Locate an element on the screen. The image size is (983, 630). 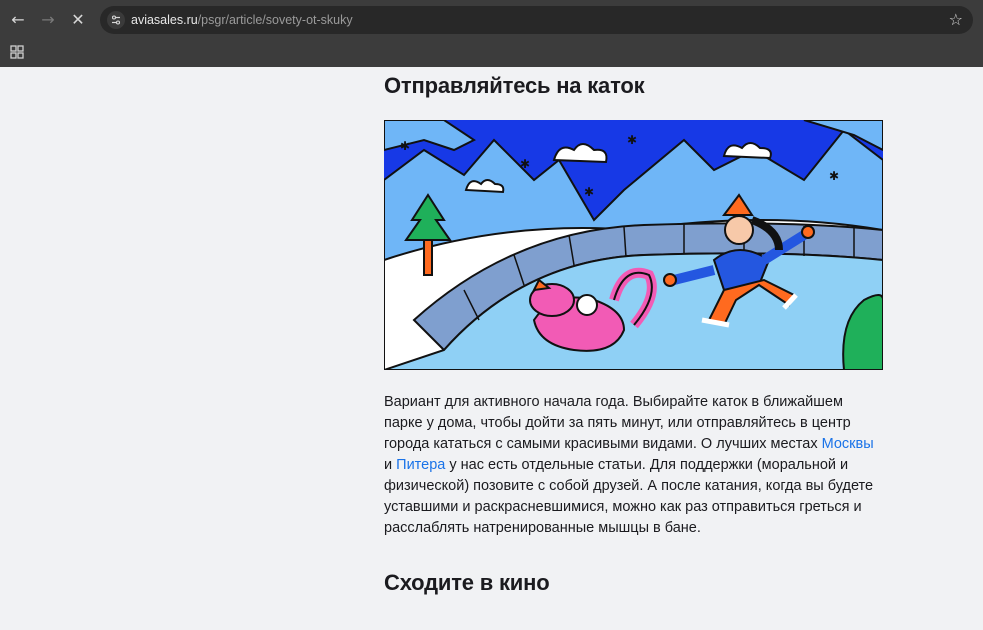
section-title-skating: Отправляйтесь на каток is located at coordinates (514, 85).